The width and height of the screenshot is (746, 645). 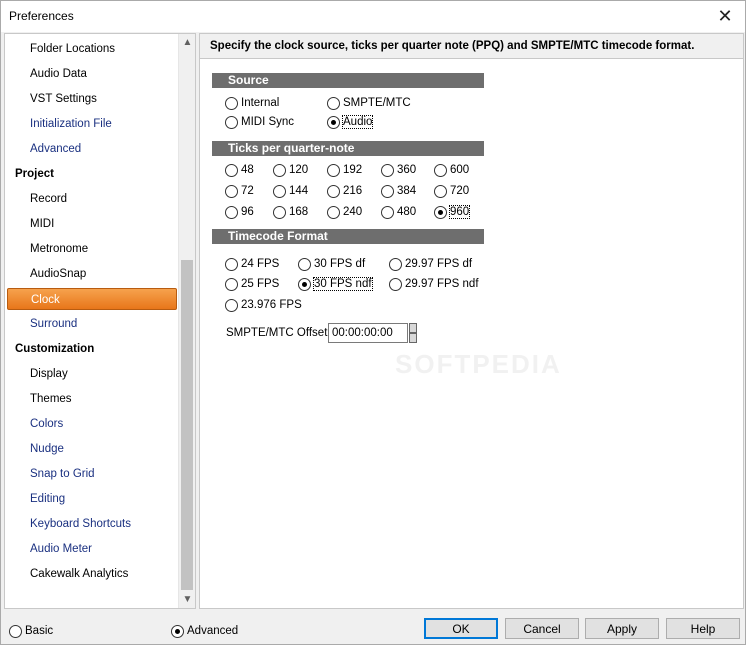 I want to click on tree-item-metronome: Metronome, so click(x=59, y=249).